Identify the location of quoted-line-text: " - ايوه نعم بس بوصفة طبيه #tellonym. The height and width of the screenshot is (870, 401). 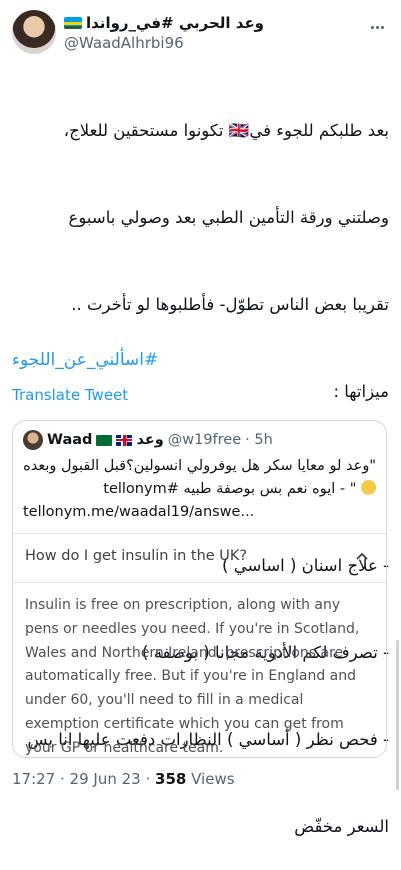
(230, 489).